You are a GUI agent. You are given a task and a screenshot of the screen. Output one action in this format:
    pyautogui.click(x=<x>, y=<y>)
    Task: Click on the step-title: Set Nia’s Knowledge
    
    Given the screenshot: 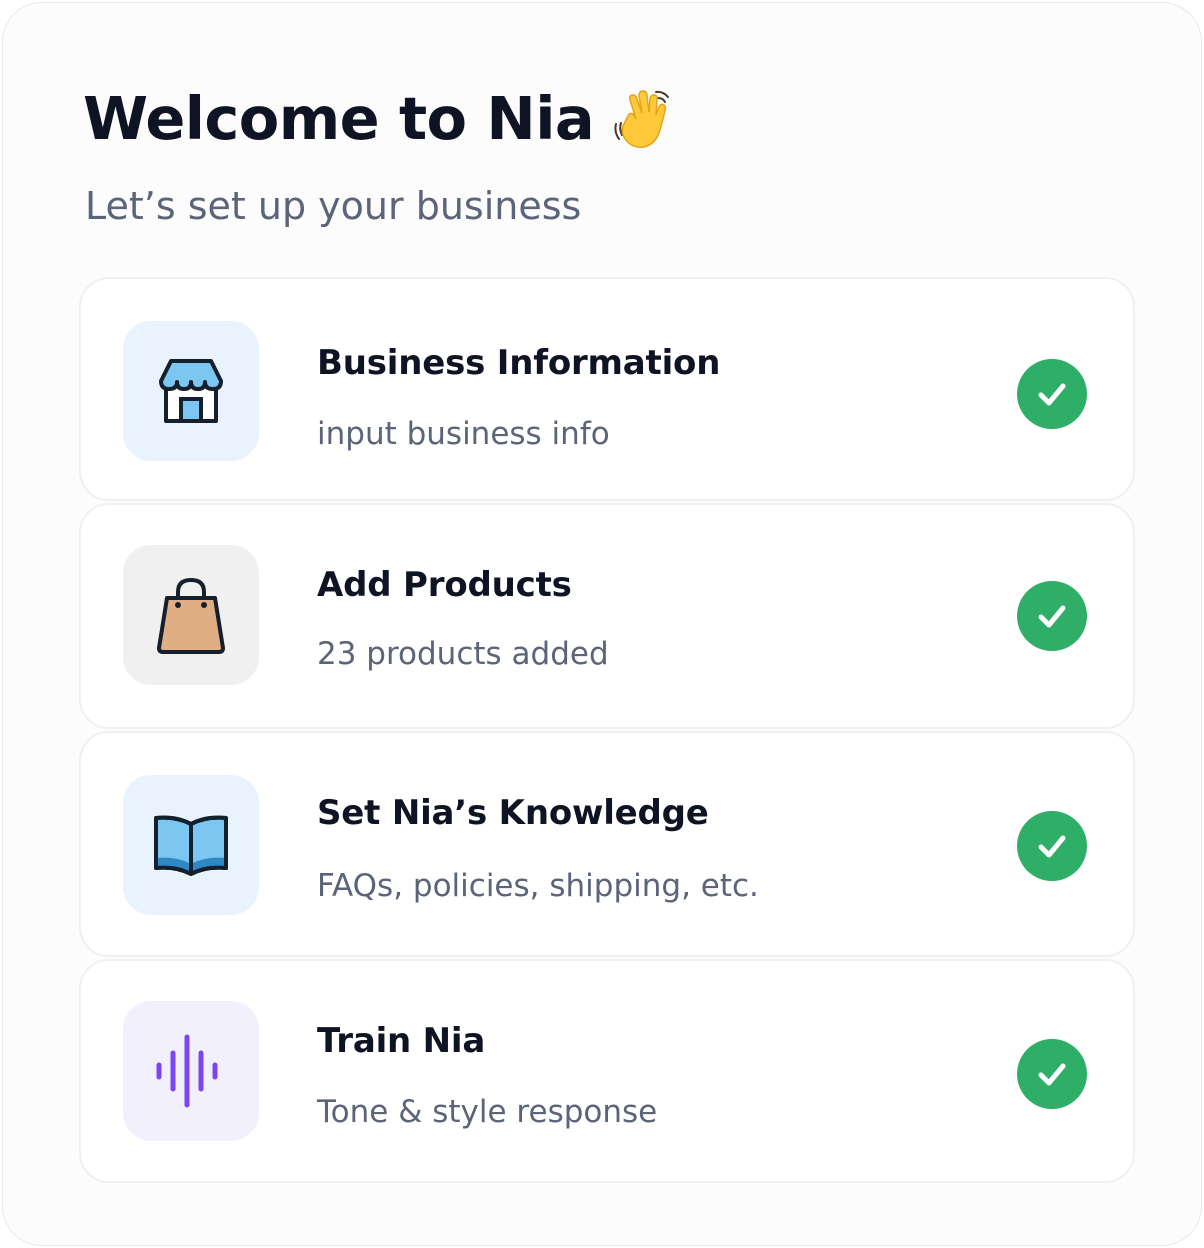 What is the action you would take?
    pyautogui.click(x=513, y=813)
    